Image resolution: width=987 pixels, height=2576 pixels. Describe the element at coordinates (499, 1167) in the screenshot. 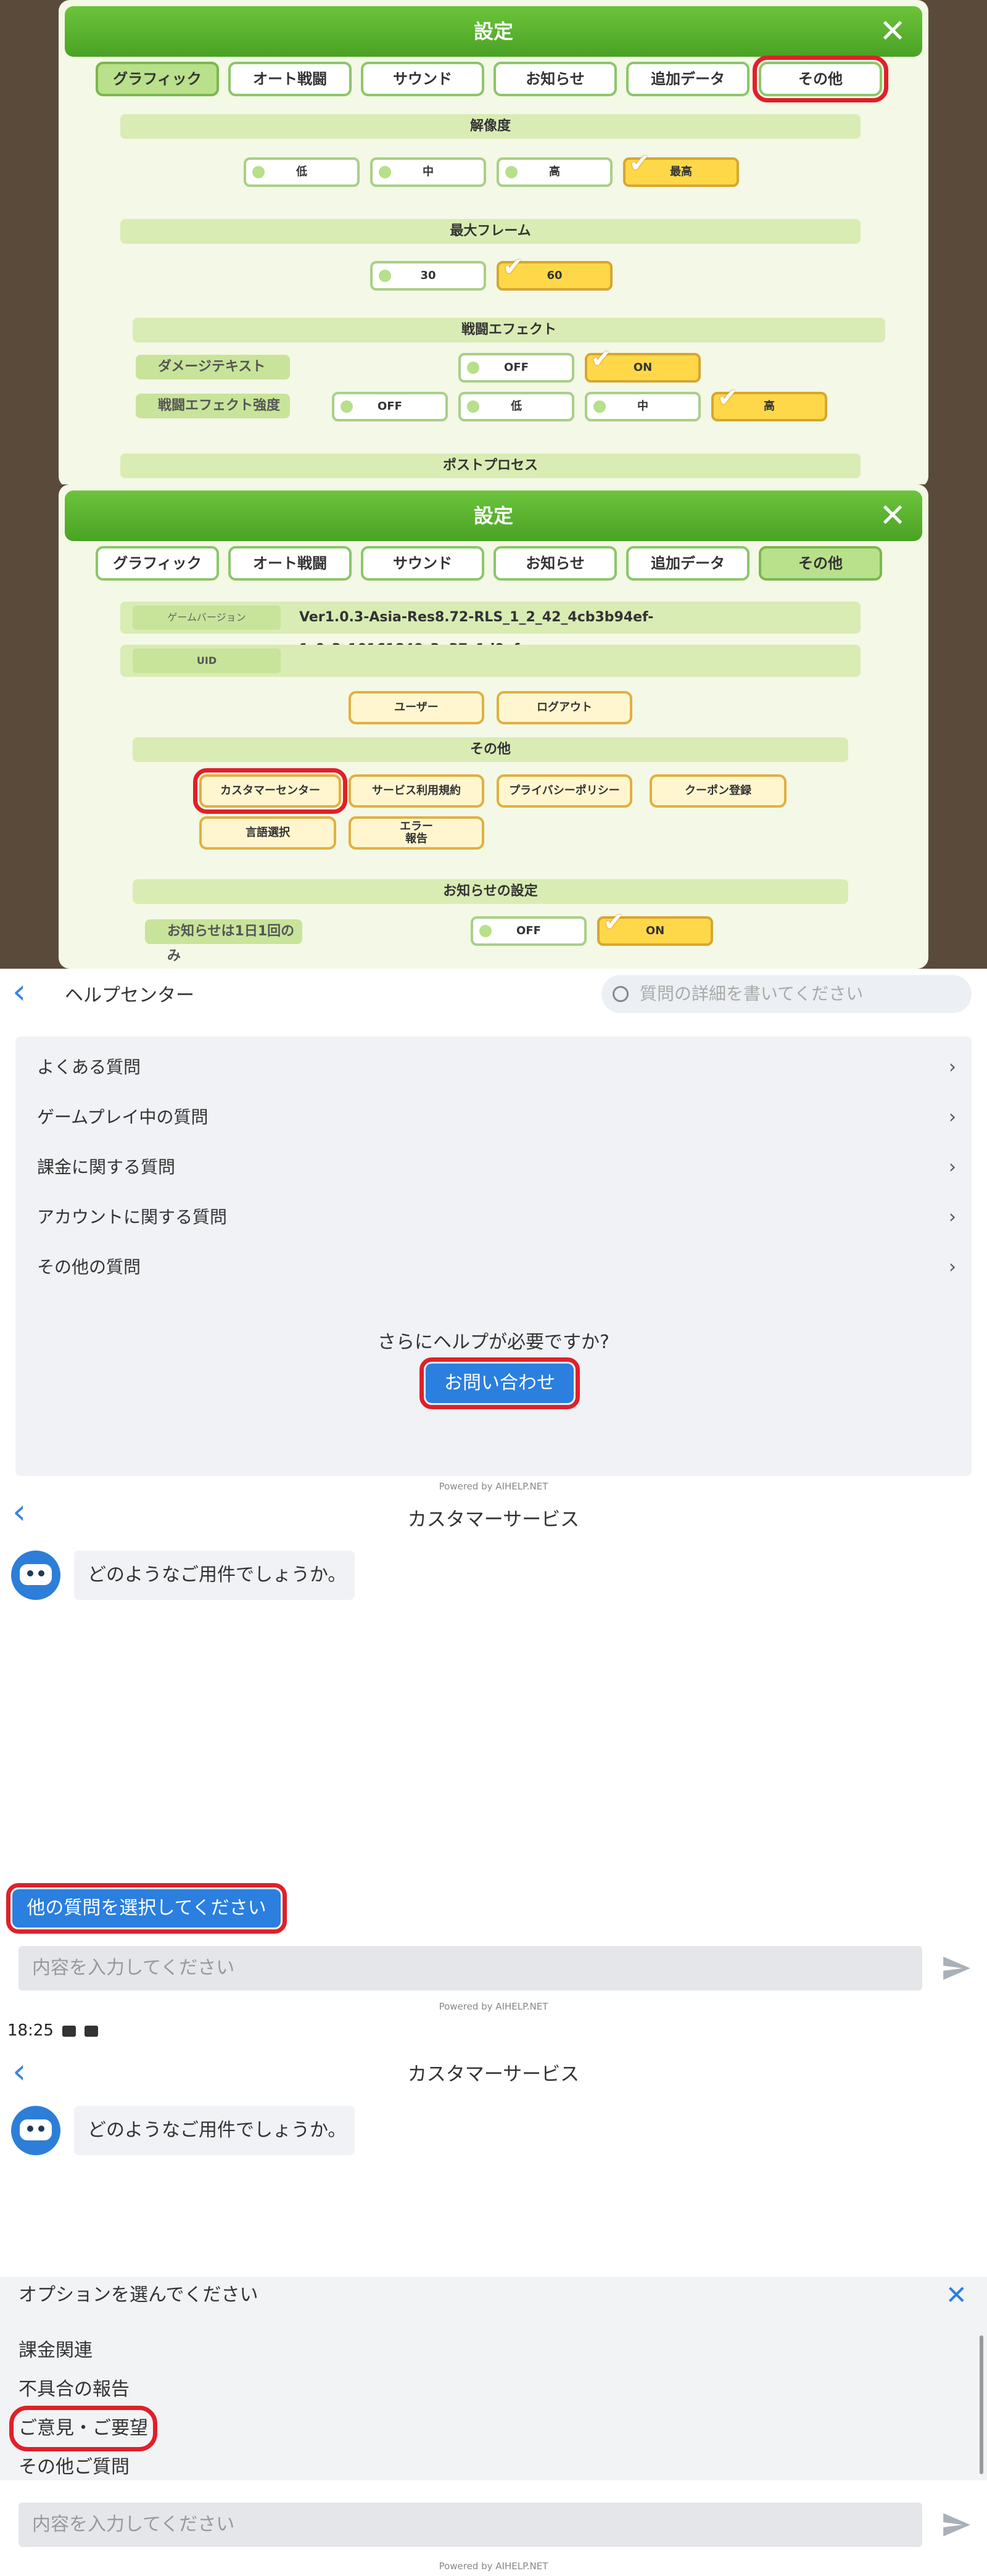

I see `faq-item: 課金に関する質問 ›` at that location.